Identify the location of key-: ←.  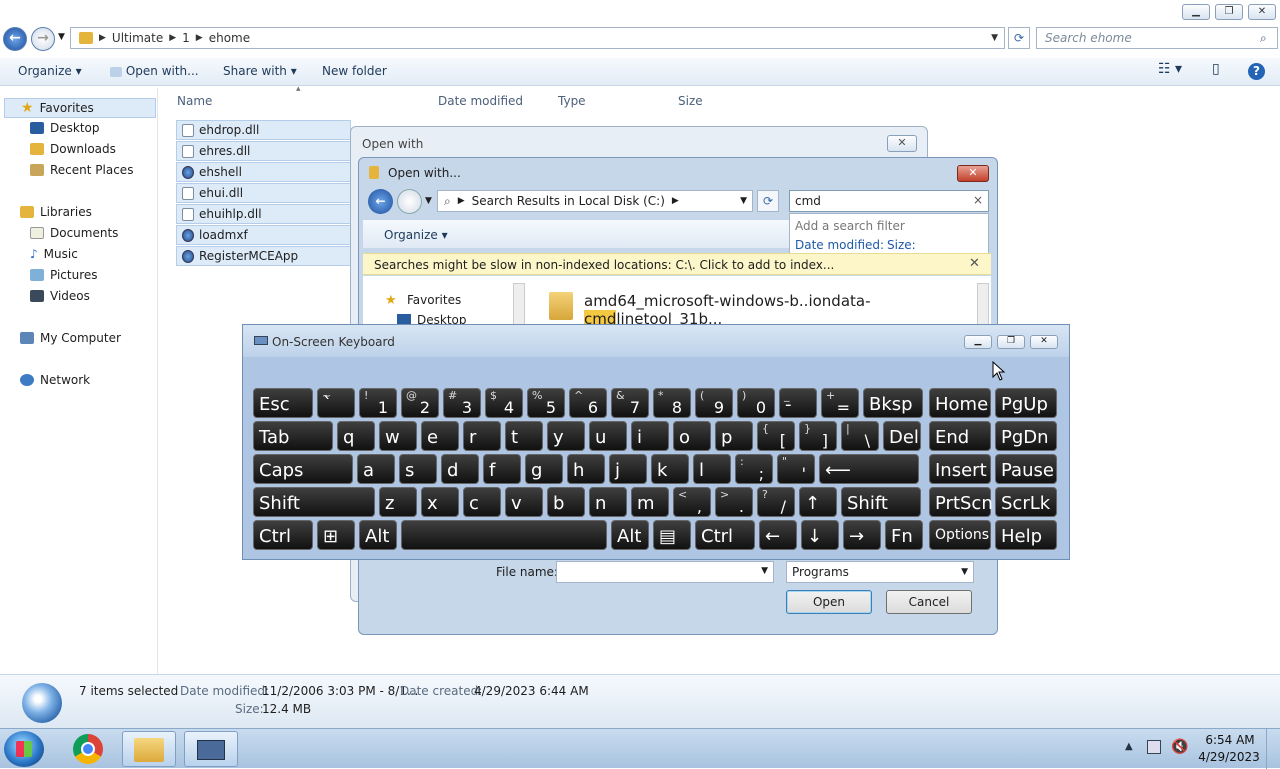
(778, 535).